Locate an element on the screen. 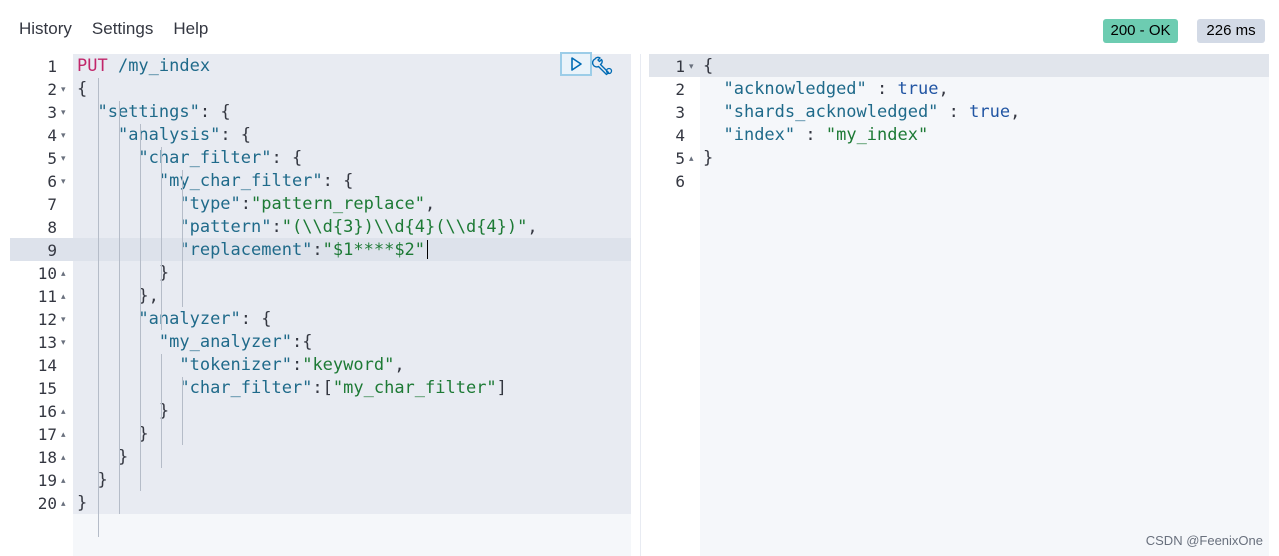  line-number: 4 is located at coordinates (680, 135).